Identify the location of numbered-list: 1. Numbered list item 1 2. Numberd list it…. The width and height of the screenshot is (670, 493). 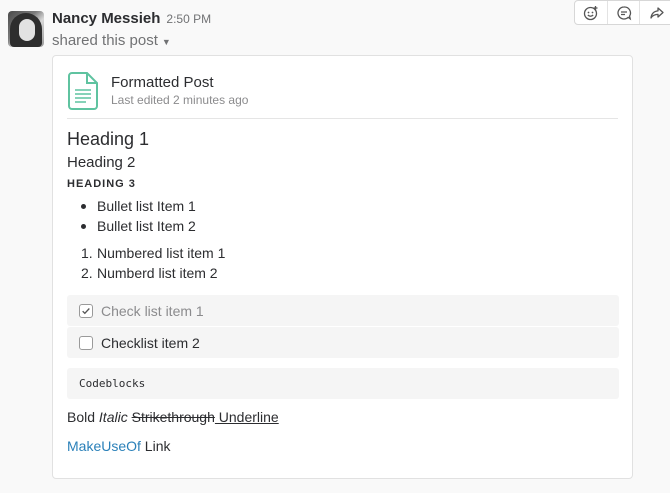
(153, 263).